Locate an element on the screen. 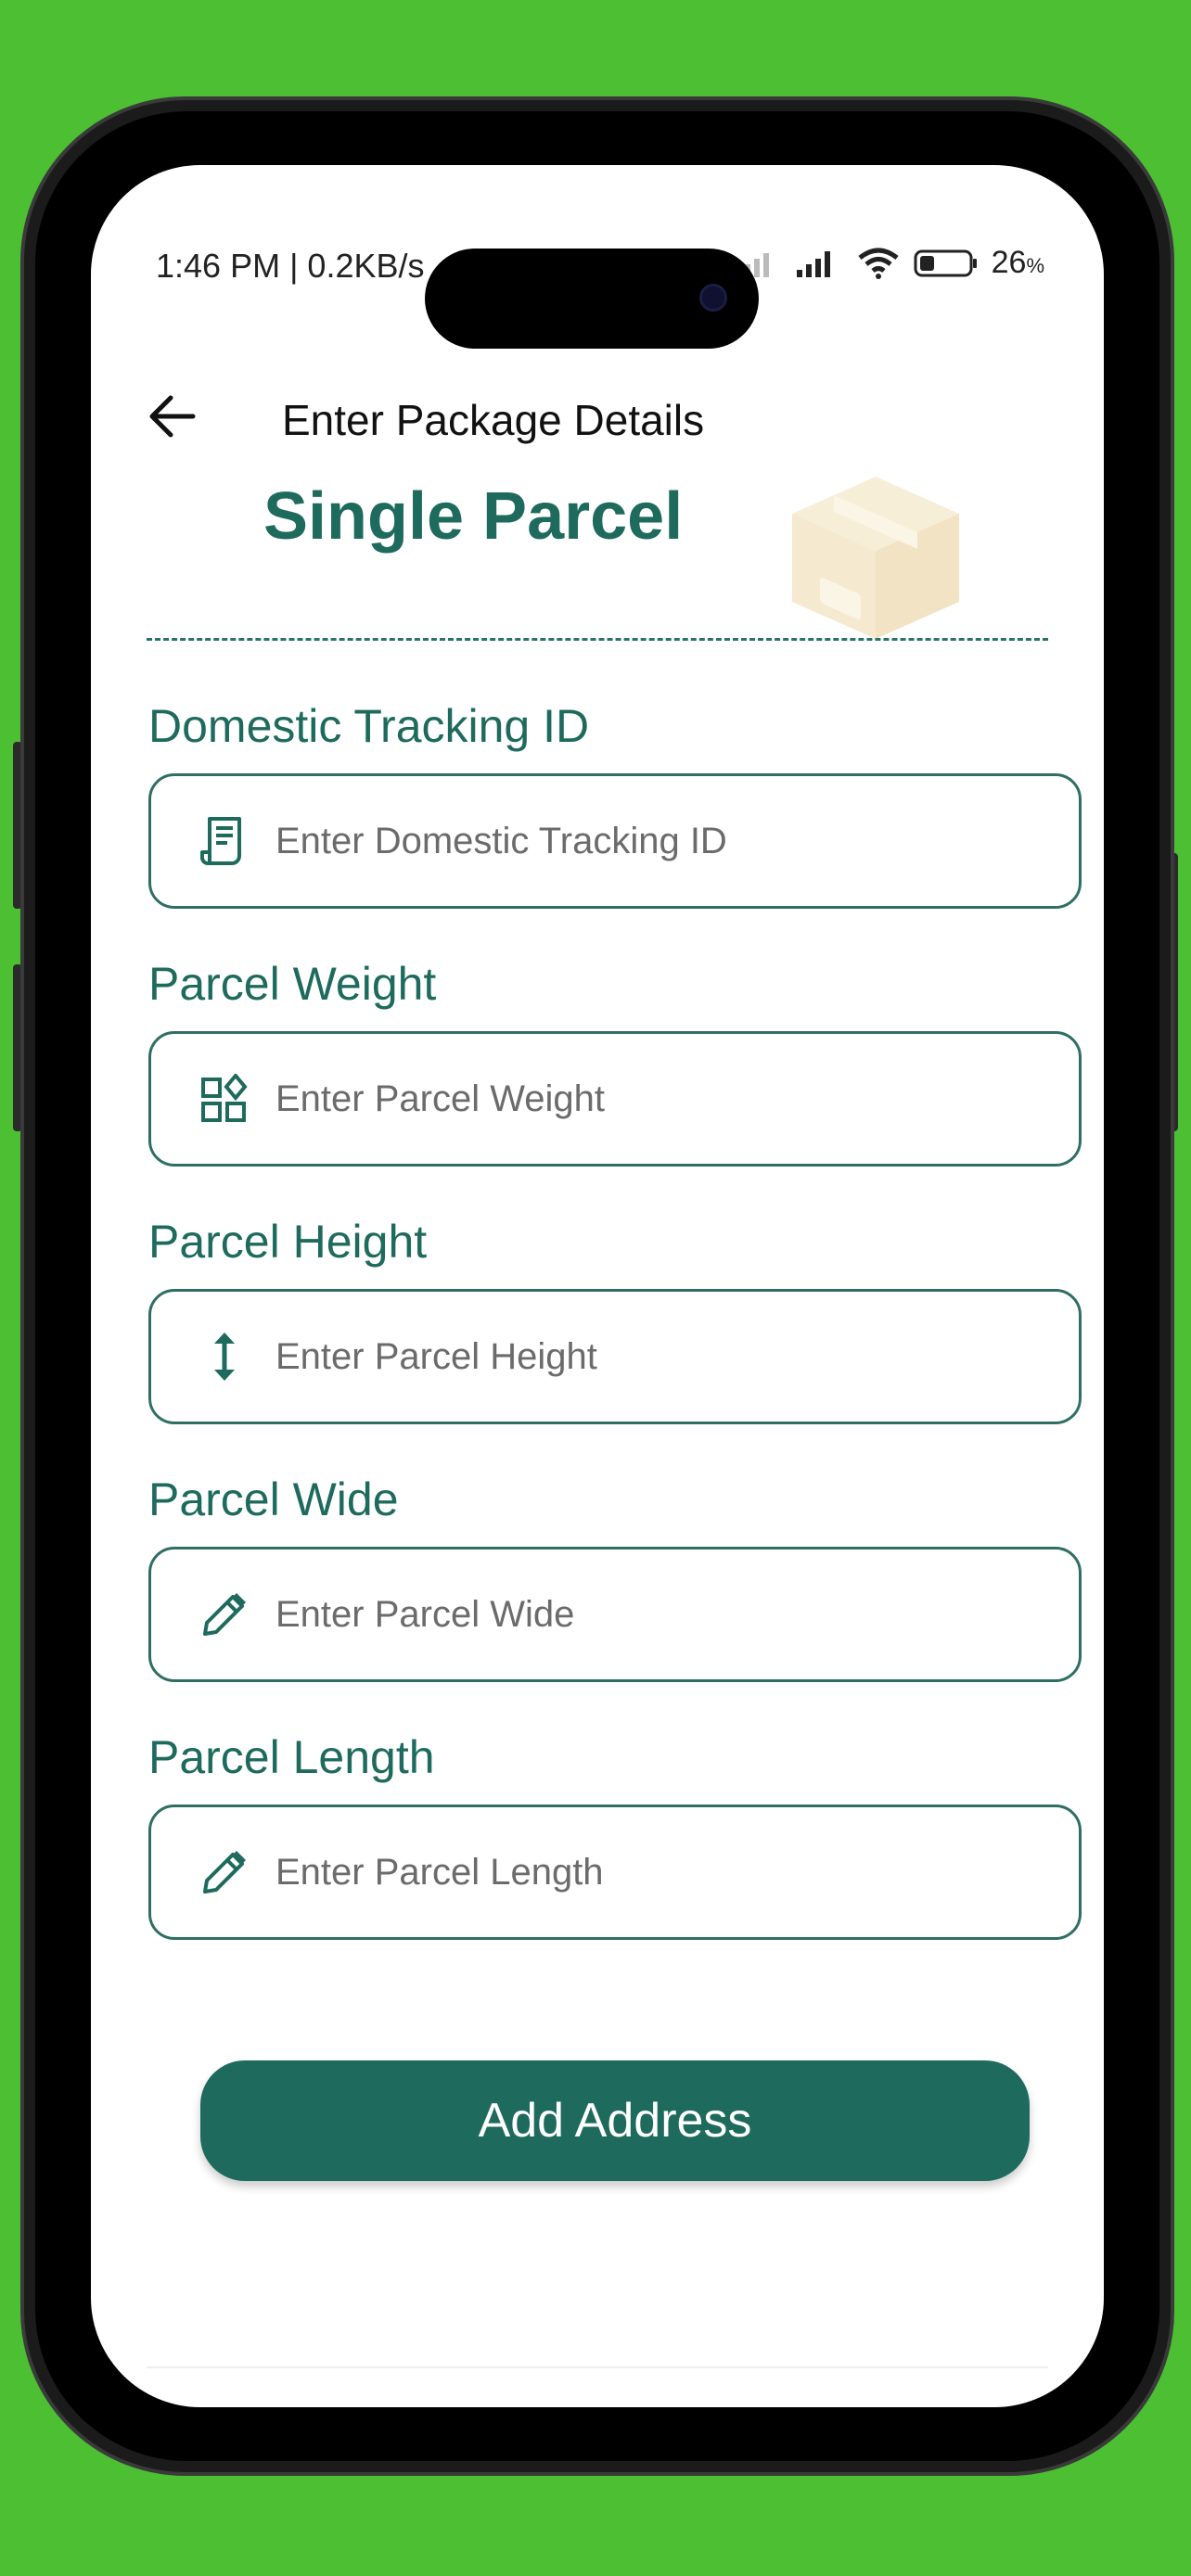  back-arrow-icon is located at coordinates (172, 416).